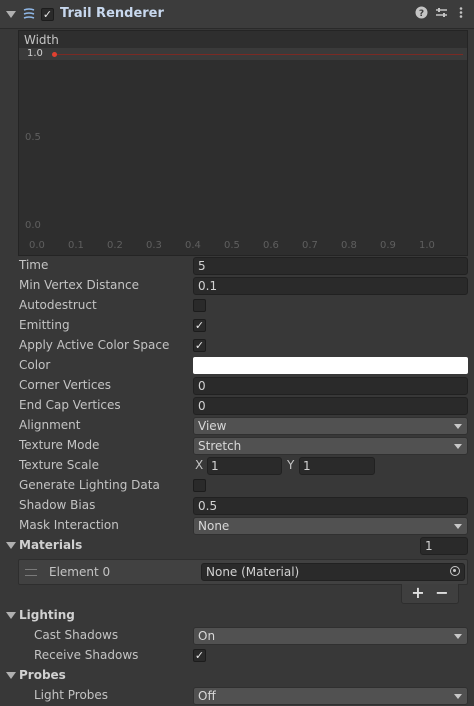 This screenshot has width=474, height=706. I want to click on emitting-checkbox: ✓, so click(199, 325).